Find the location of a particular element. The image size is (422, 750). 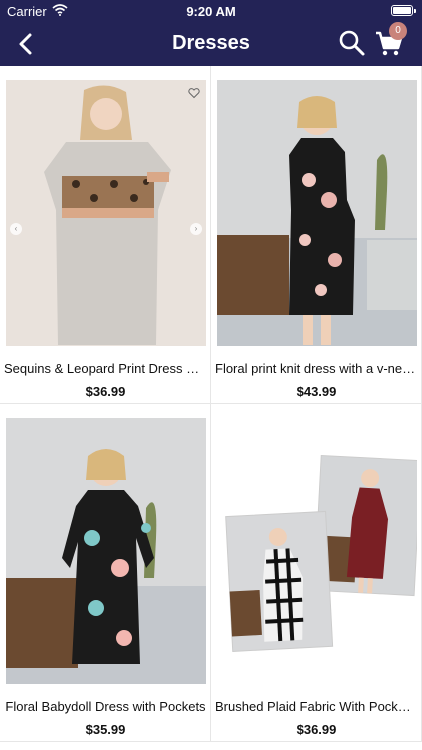

status-bar: Carrier 9:20 AM is located at coordinates (211, 11).